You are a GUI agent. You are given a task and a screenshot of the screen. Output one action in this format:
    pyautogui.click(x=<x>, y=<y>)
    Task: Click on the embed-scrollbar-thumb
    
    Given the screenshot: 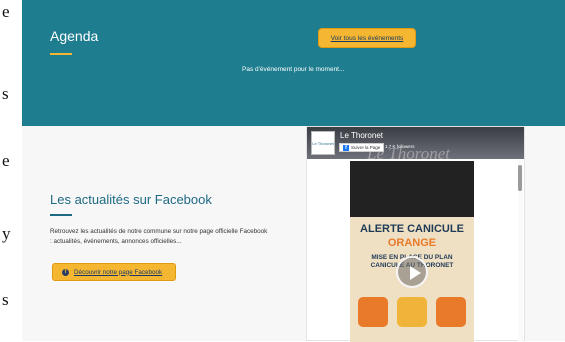 What is the action you would take?
    pyautogui.click(x=520, y=178)
    